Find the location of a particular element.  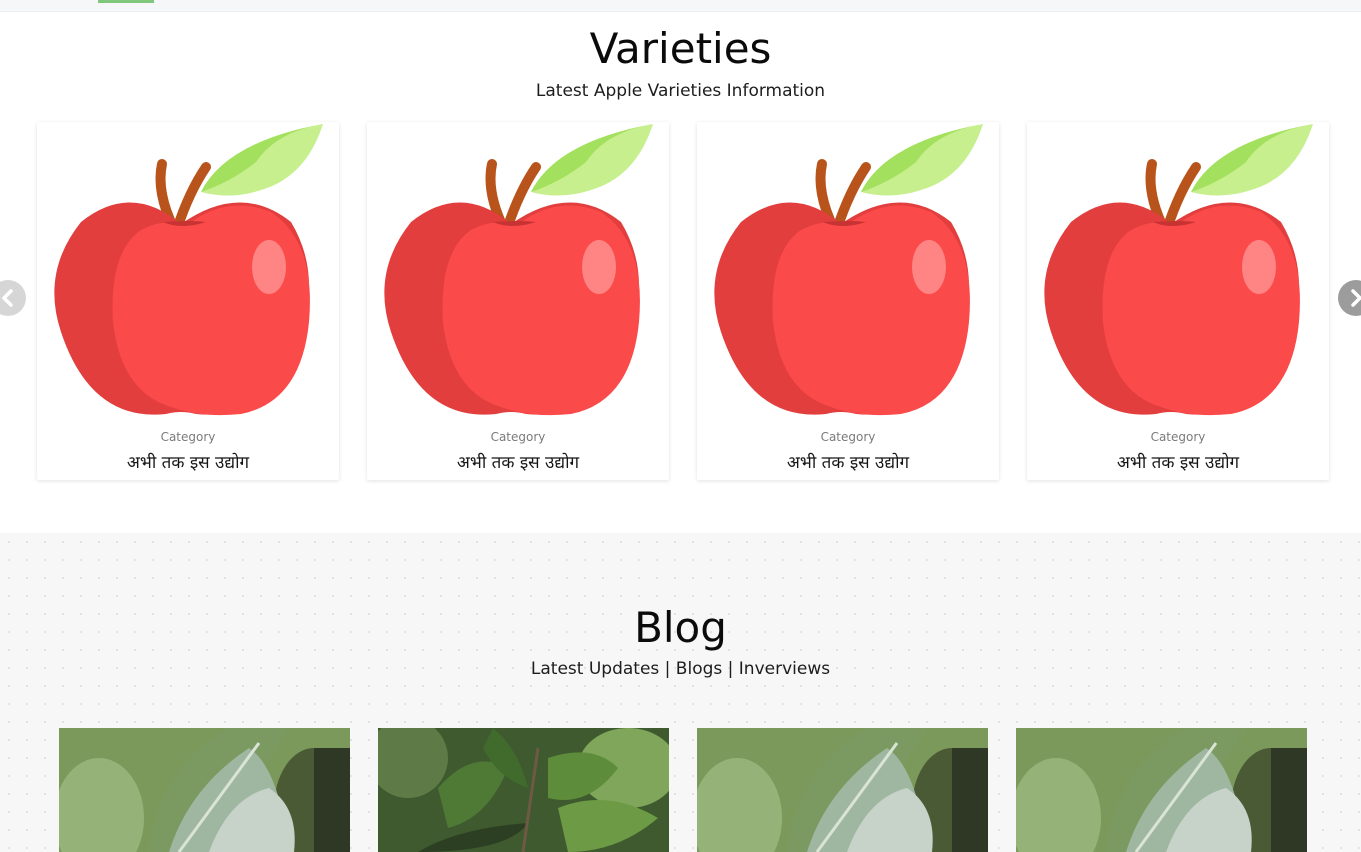

varieties-title: Varieties is located at coordinates (680, 48).